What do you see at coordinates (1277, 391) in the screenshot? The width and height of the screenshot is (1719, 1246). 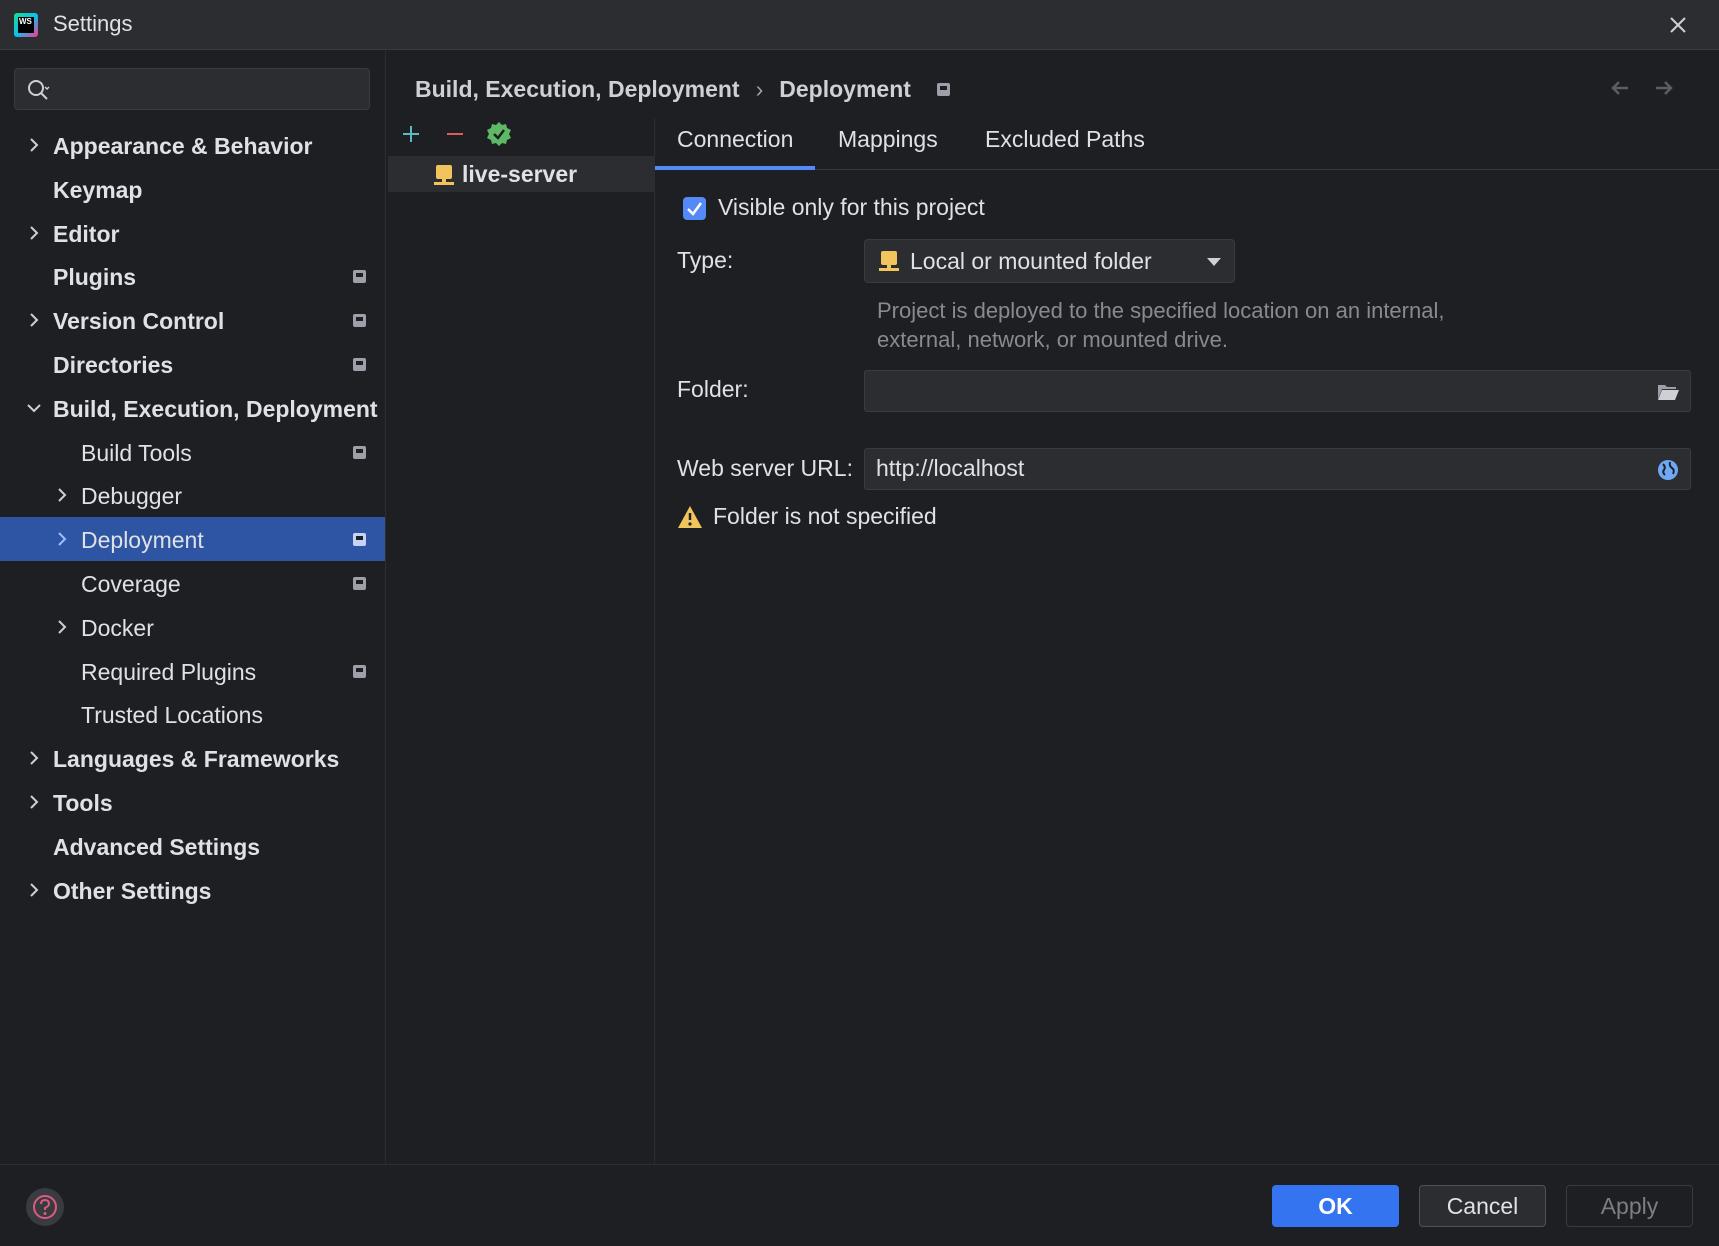 I see `folder-field` at bounding box center [1277, 391].